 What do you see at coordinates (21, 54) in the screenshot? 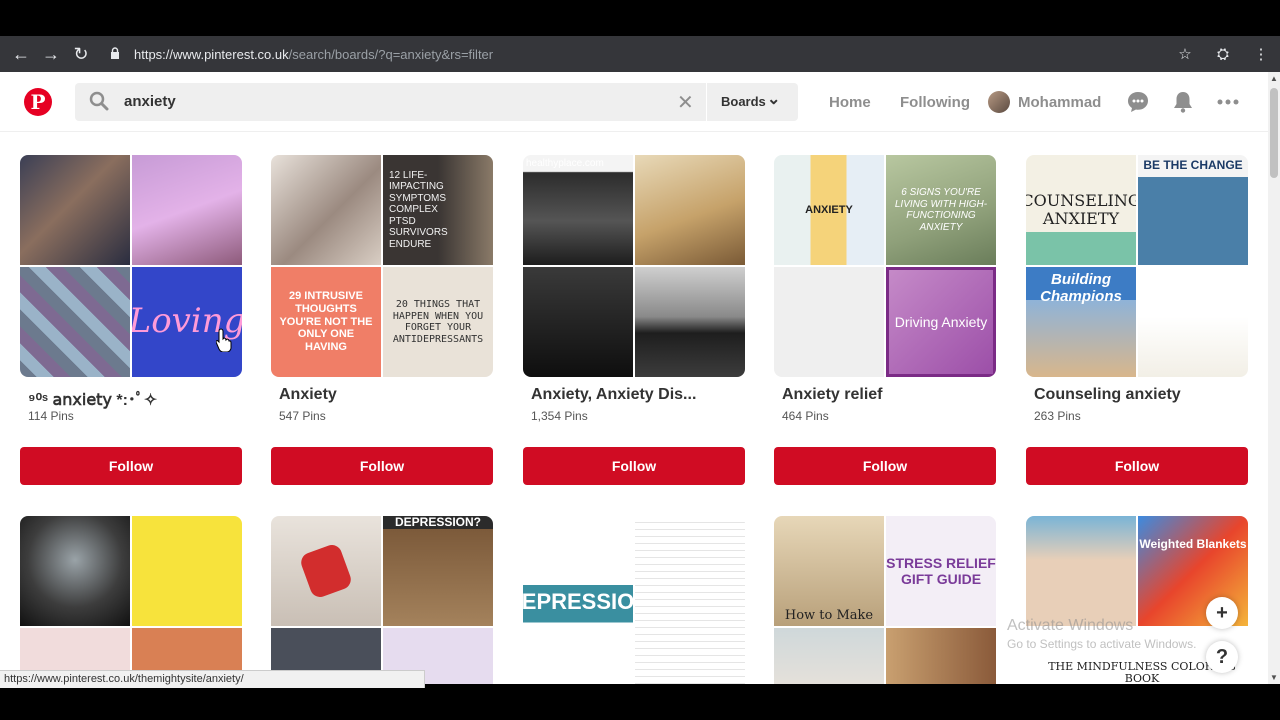
I see `back-icon: ←` at bounding box center [21, 54].